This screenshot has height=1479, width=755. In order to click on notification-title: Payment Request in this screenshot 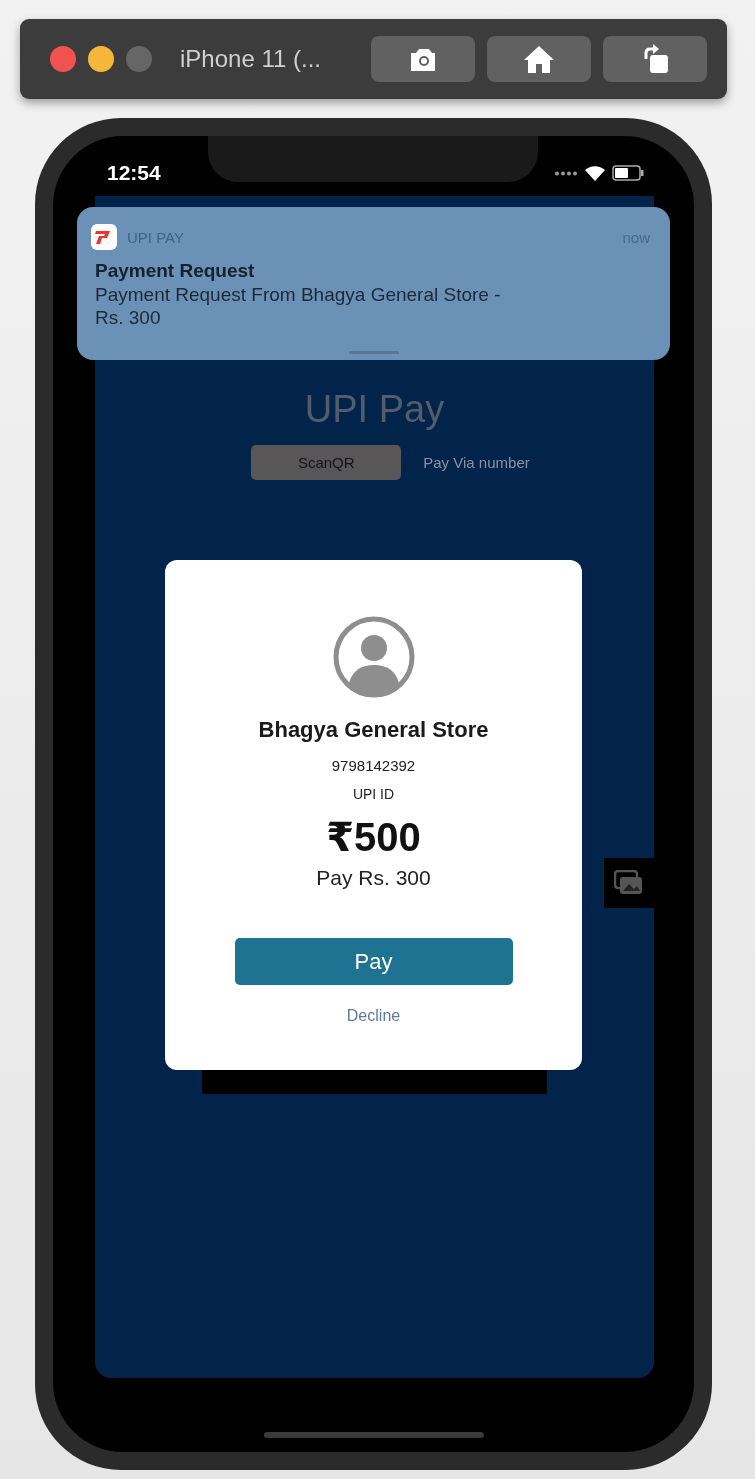, I will do `click(175, 271)`.